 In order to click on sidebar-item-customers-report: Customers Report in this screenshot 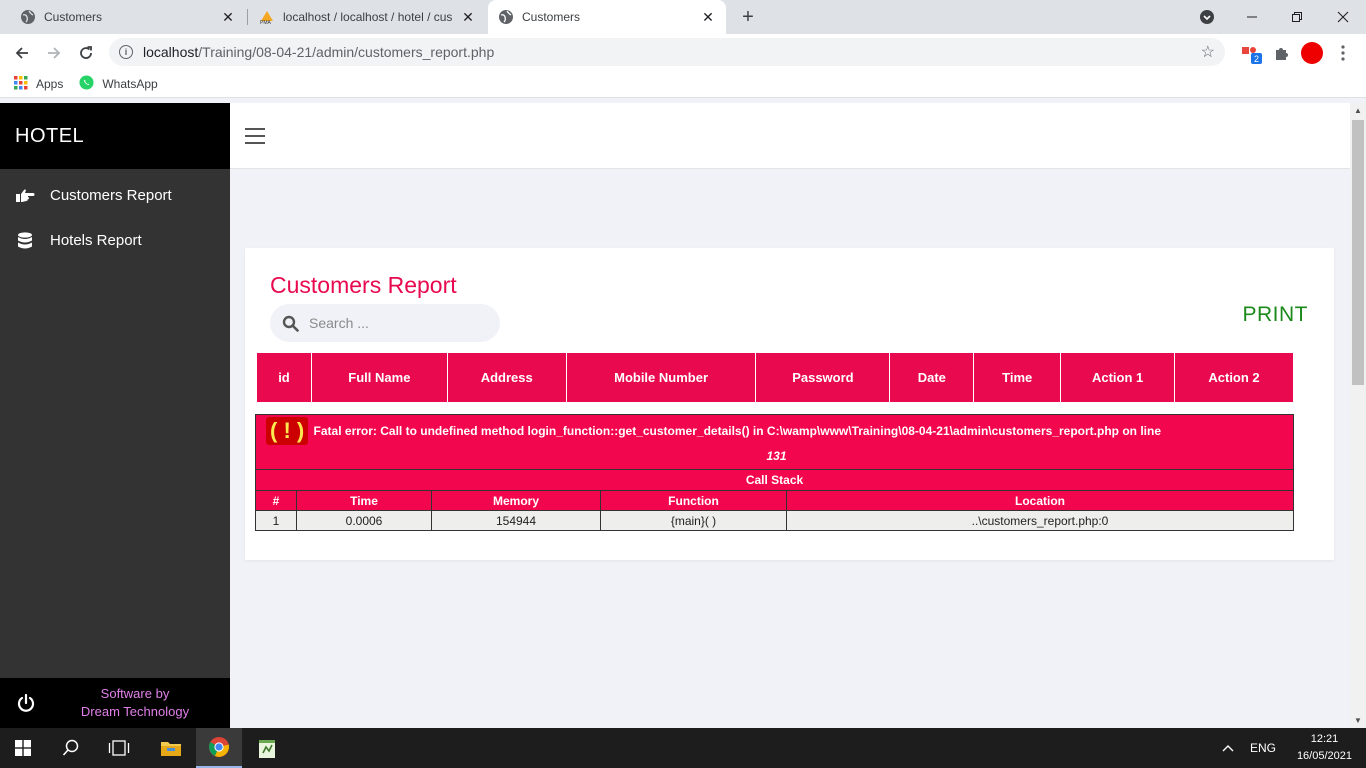, I will do `click(115, 195)`.